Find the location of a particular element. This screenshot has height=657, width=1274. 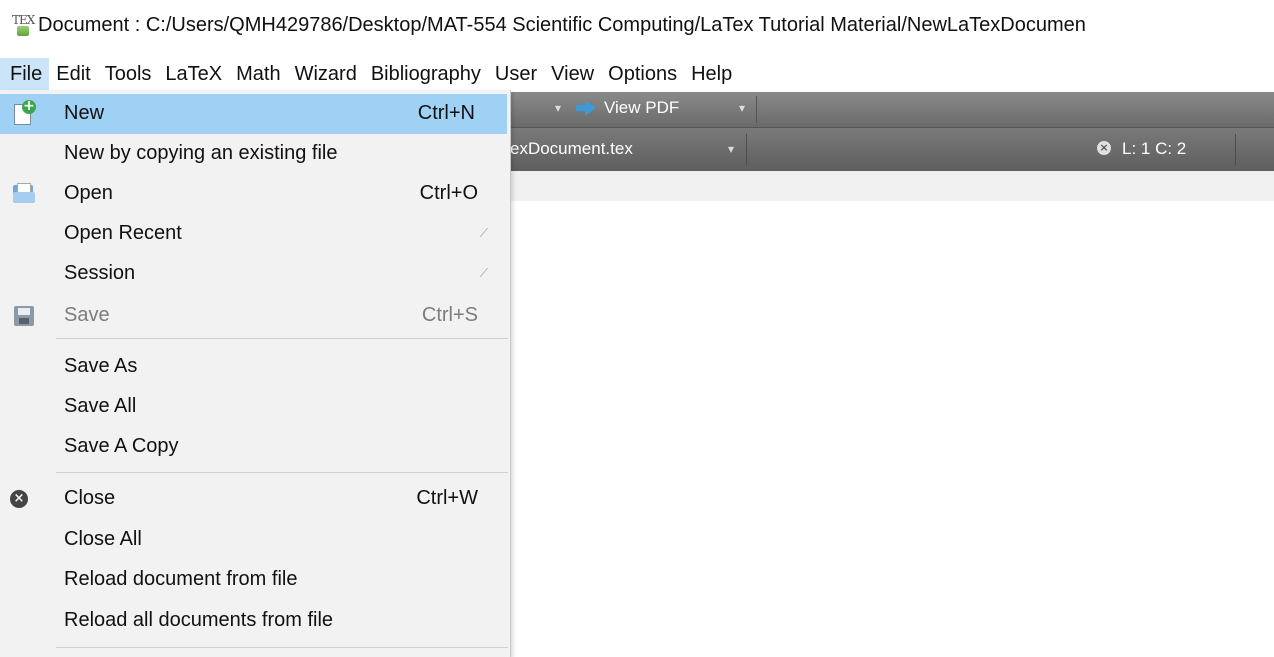

close-icon: × is located at coordinates (19, 499).